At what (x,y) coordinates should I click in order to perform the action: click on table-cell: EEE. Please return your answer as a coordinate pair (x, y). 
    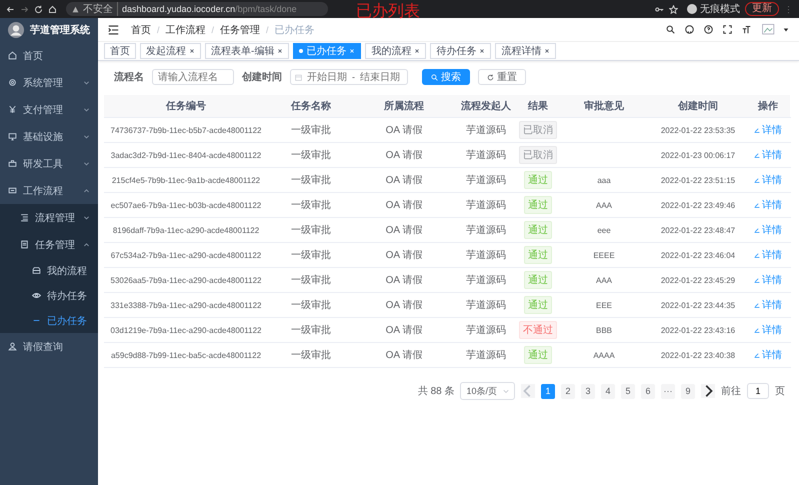
    Looking at the image, I should click on (604, 305).